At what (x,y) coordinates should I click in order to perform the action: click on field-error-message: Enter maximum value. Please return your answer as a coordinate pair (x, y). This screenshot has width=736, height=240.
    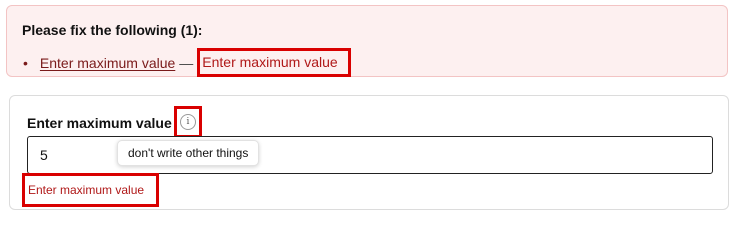
    Looking at the image, I should click on (91, 190).